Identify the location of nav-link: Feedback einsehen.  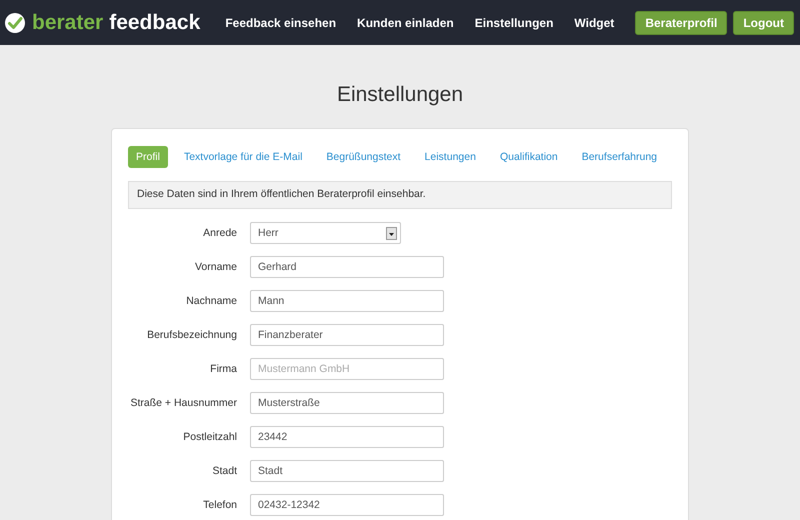
(280, 23).